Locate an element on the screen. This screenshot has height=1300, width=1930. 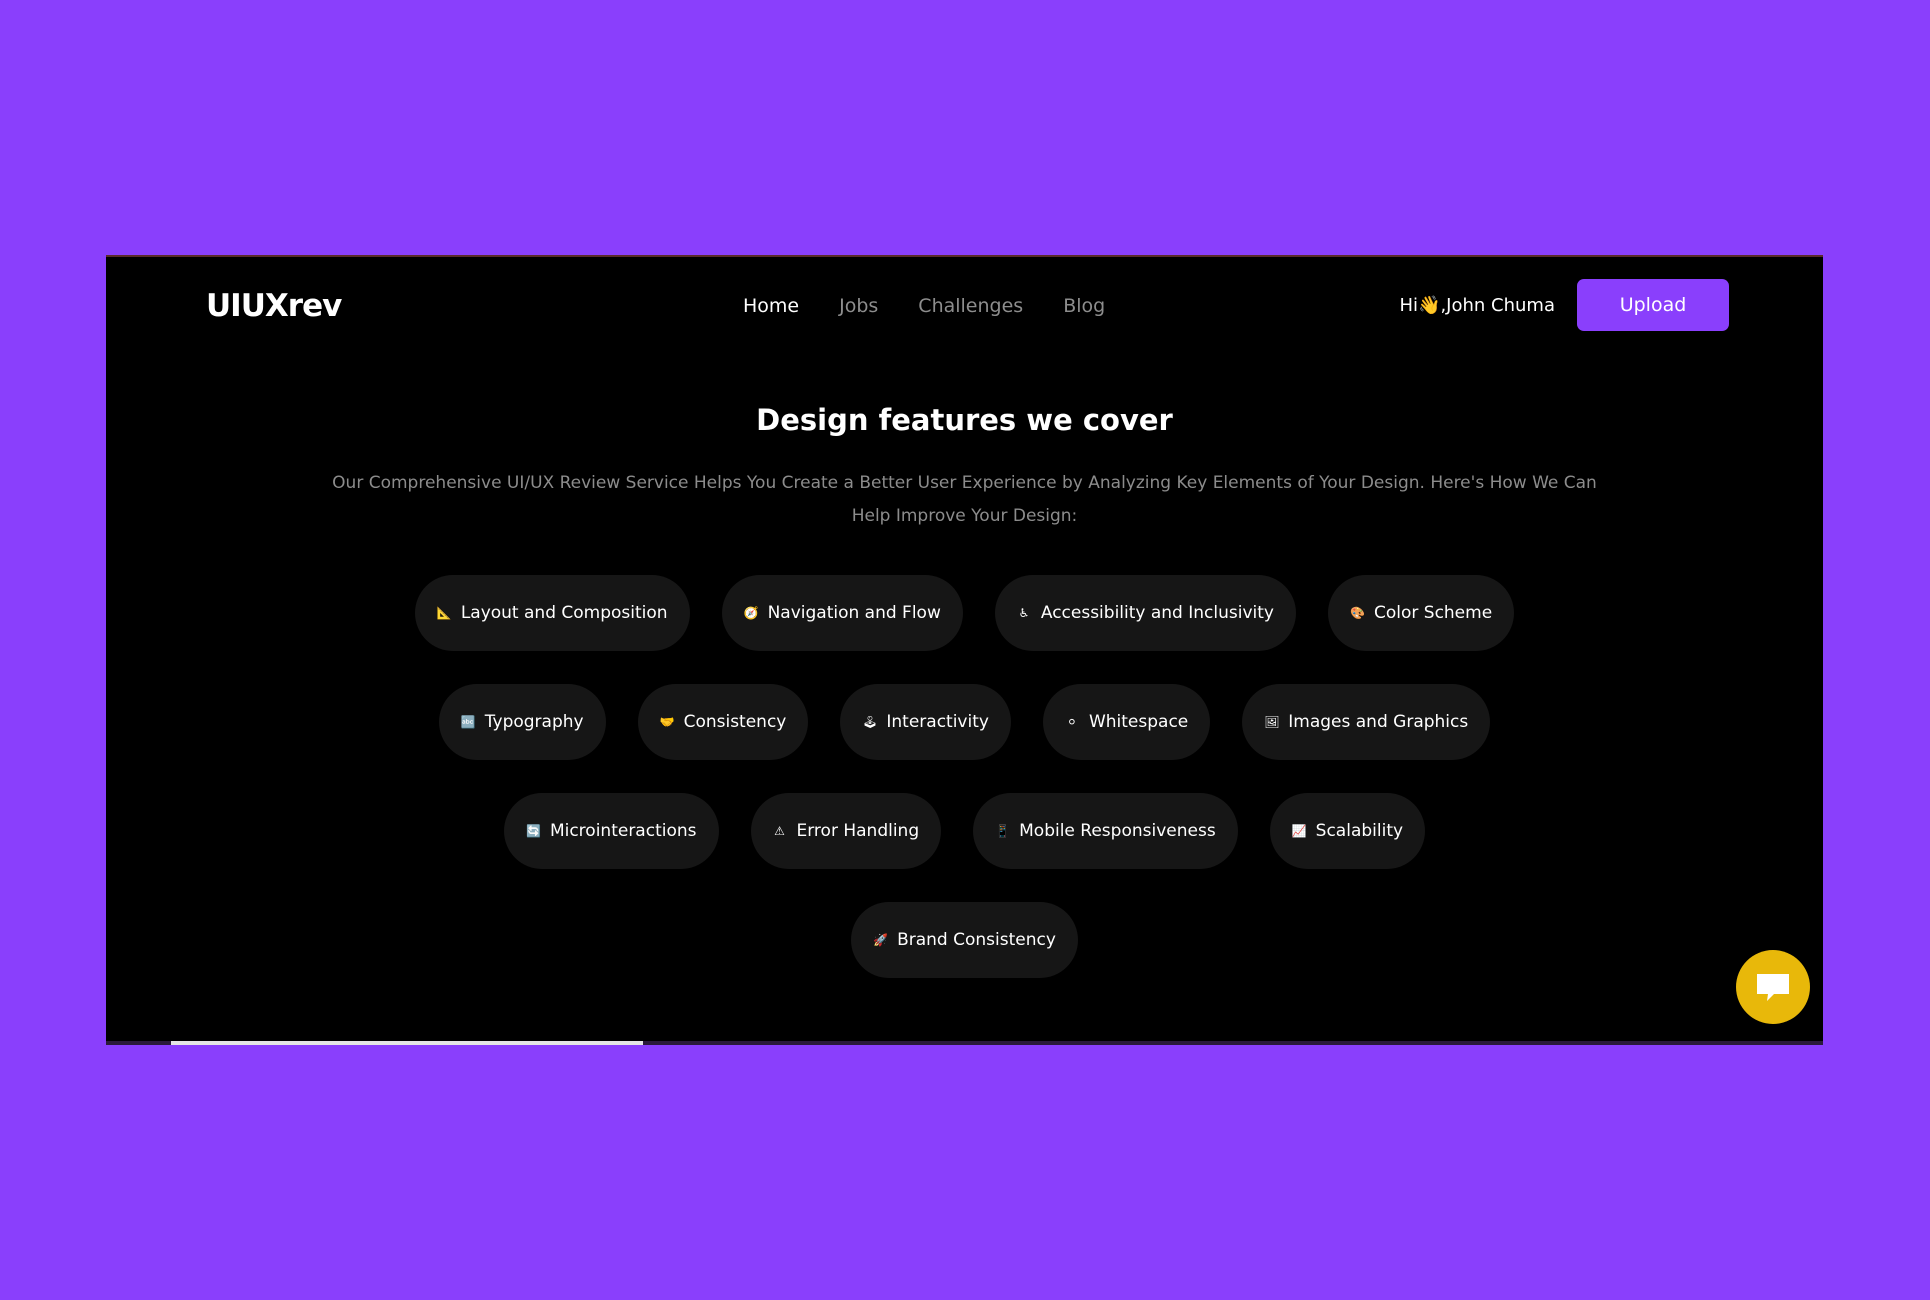
feature-chip-whitespace: ⚪ Whitespace is located at coordinates (1126, 722).